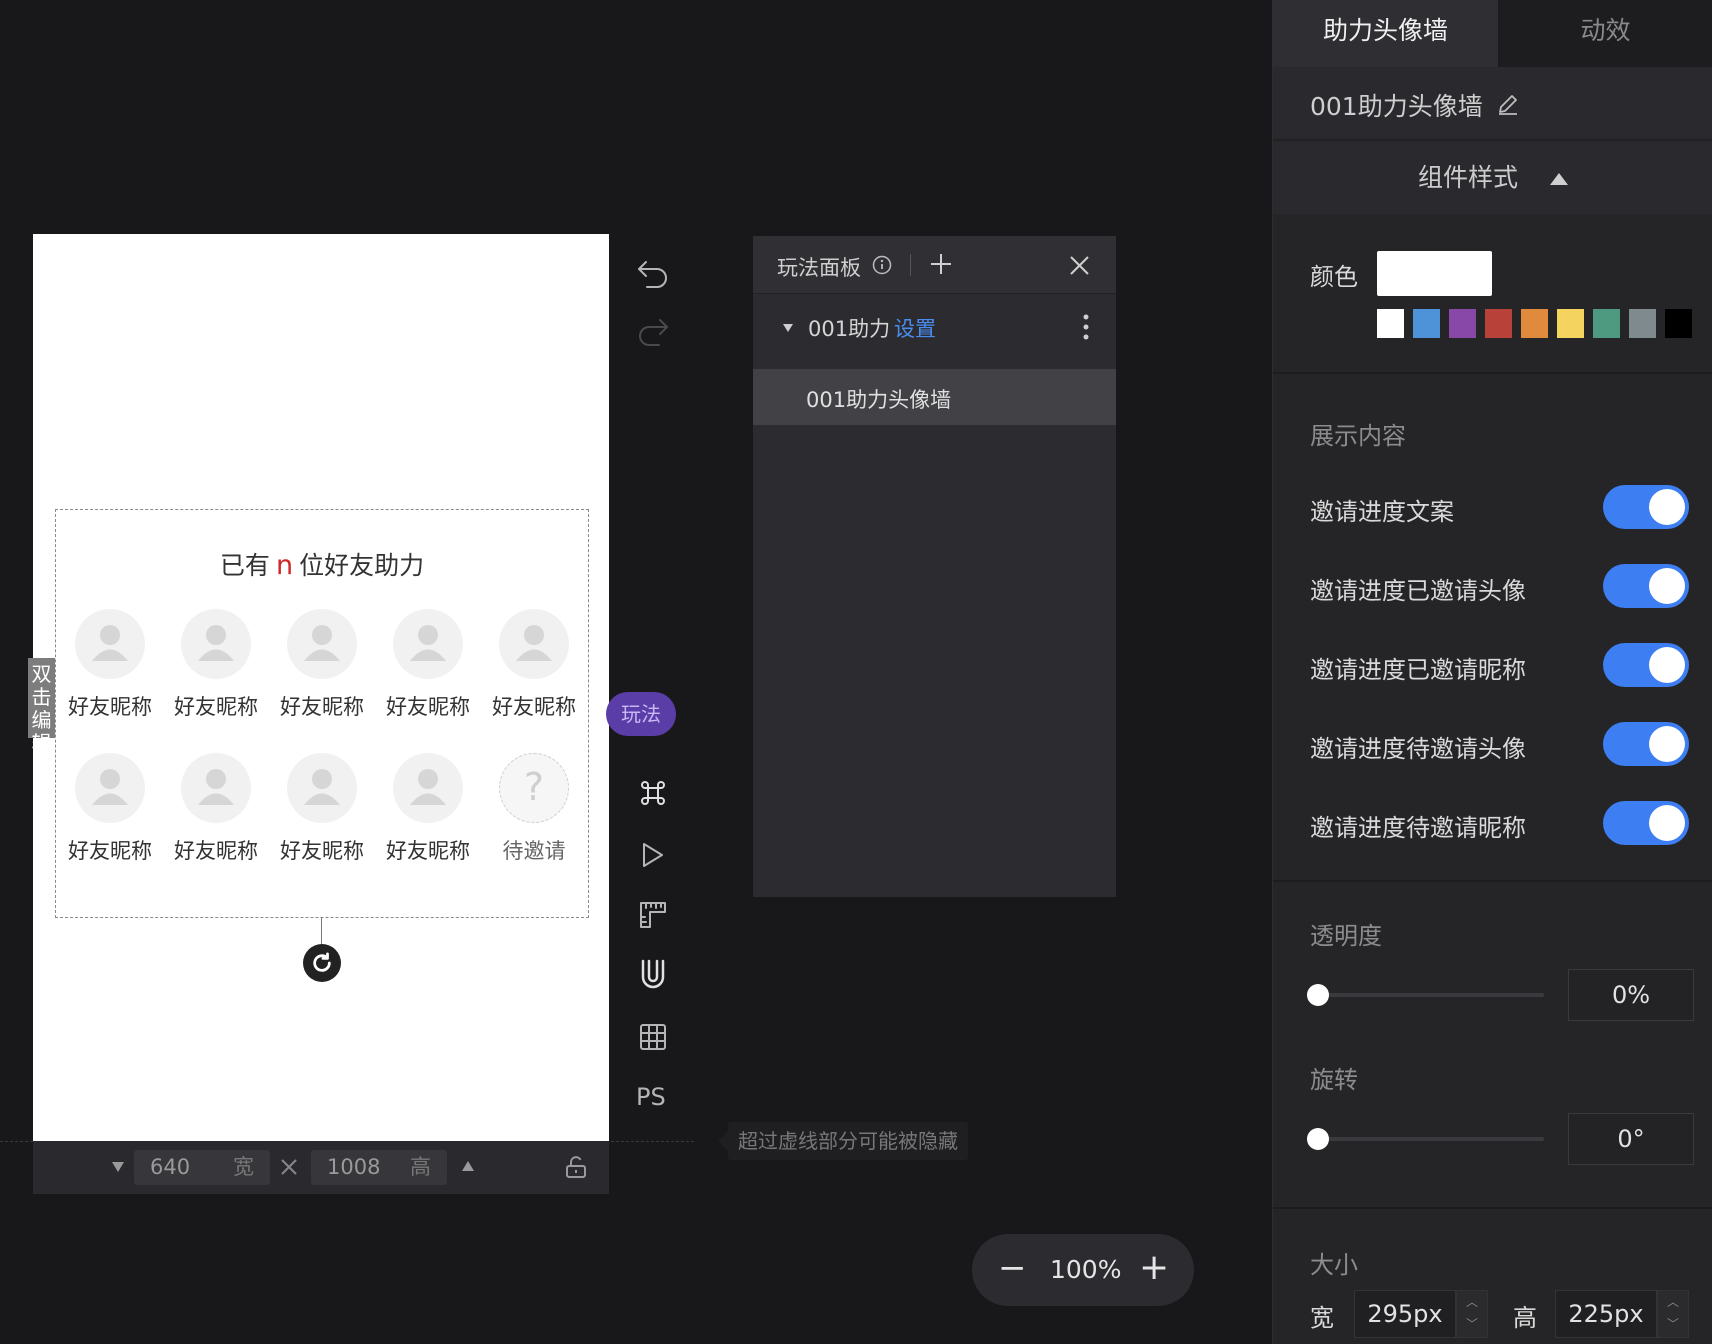 Image resolution: width=1712 pixels, height=1344 pixels. I want to click on width-stepper: ︿ ﹀, so click(1472, 1314).